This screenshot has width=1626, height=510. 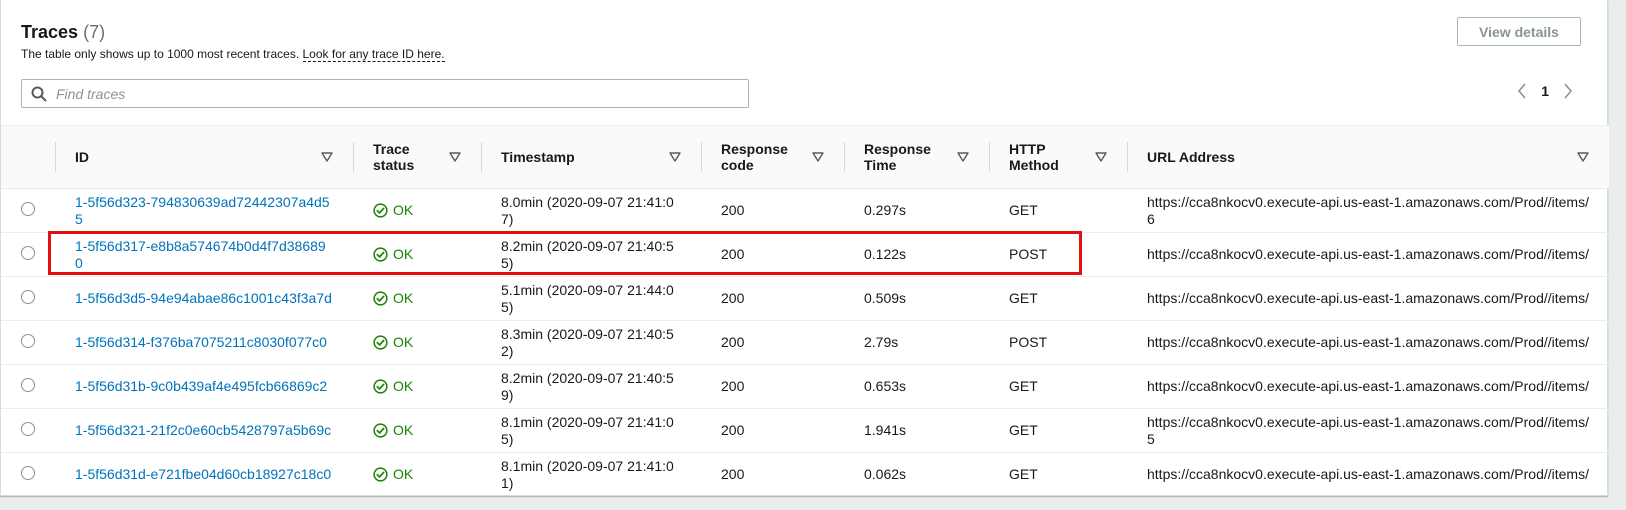 I want to click on pagination: 1, so click(x=1545, y=91).